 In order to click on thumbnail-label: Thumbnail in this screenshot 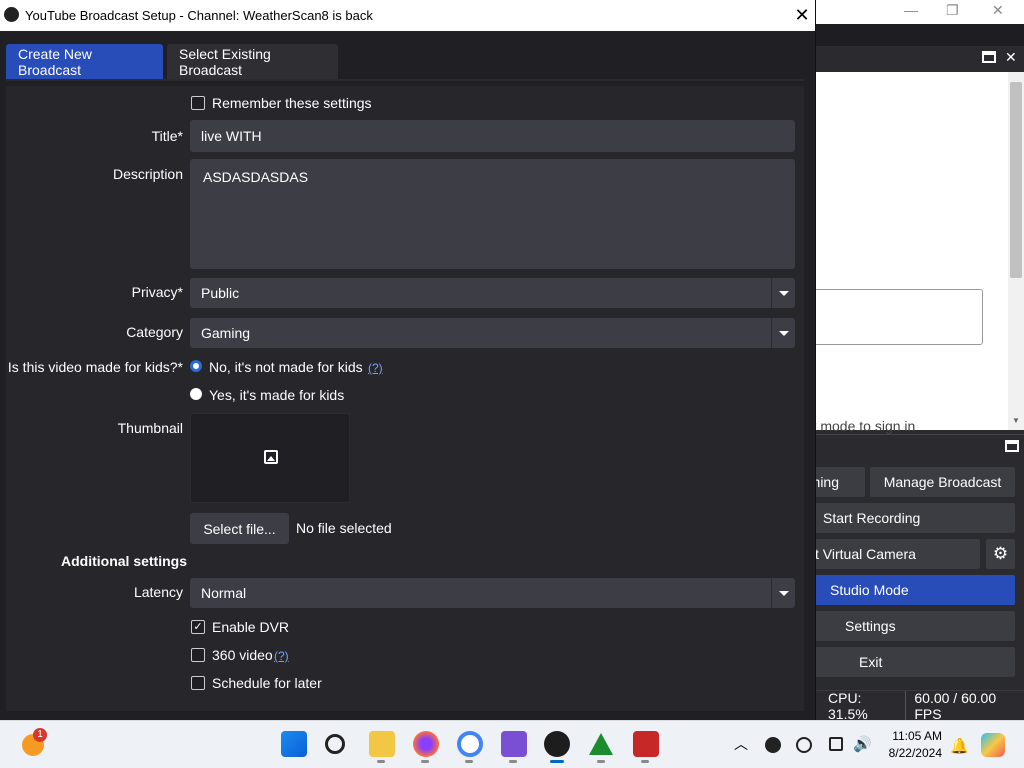, I will do `click(150, 428)`.